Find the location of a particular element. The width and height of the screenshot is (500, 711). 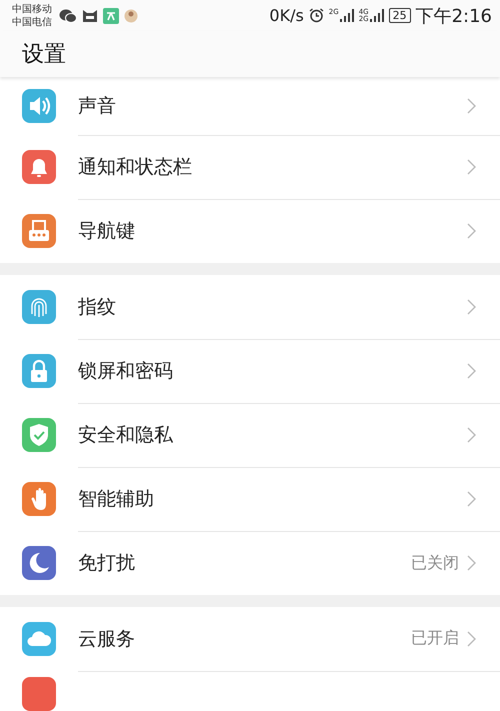

item-label: 锁屏和密码 is located at coordinates (126, 371).